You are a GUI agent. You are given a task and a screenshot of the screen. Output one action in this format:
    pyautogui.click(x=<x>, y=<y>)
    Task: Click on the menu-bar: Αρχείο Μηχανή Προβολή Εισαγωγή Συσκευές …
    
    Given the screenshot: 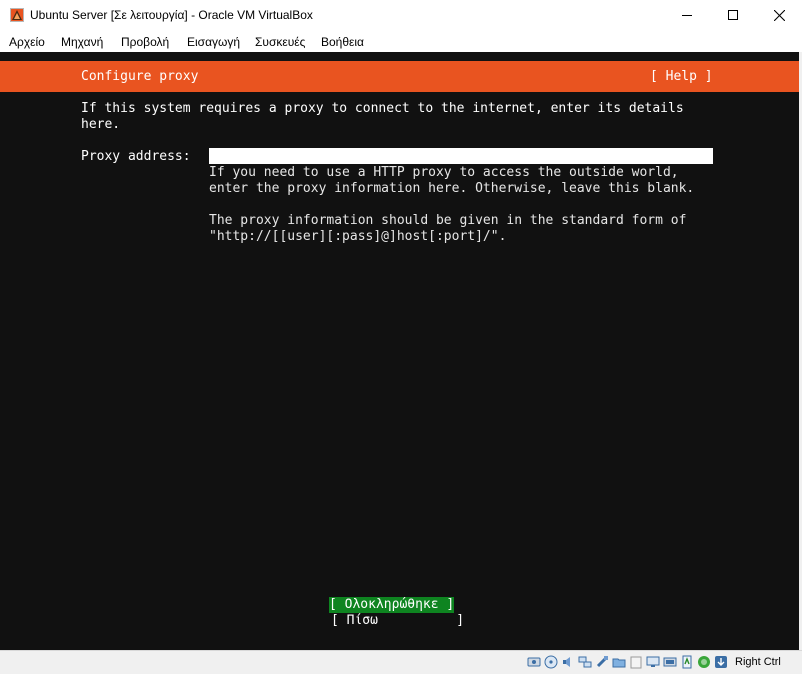 What is the action you would take?
    pyautogui.click(x=401, y=41)
    